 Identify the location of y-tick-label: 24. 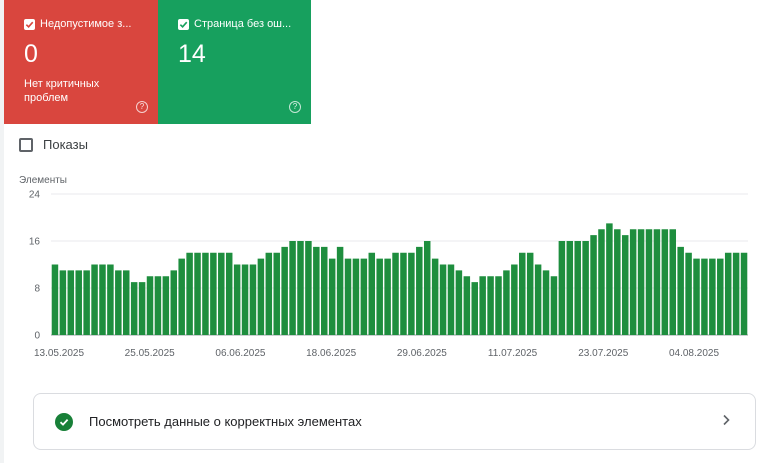
(35, 195).